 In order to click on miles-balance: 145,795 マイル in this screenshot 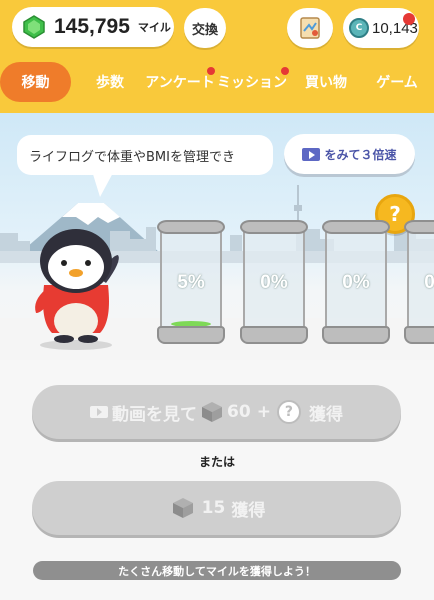, I will do `click(93, 27)`.